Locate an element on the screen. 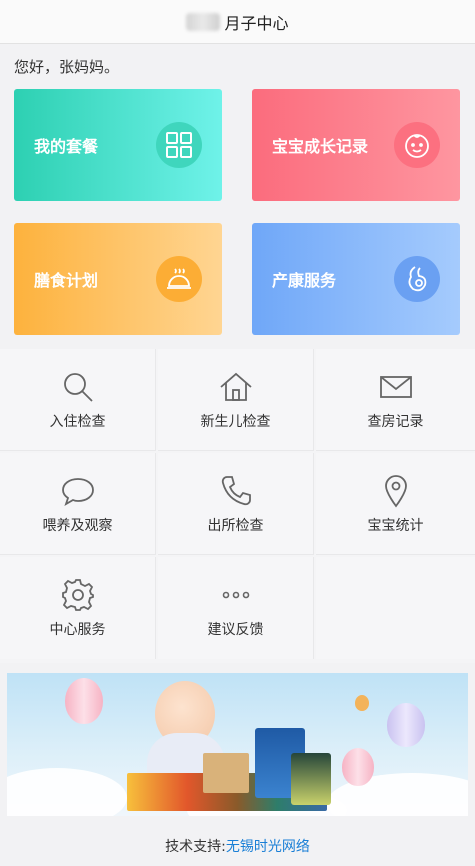 This screenshot has width=475, height=866. footer: 技术支持:无锡时光网络 is located at coordinates (237, 846).